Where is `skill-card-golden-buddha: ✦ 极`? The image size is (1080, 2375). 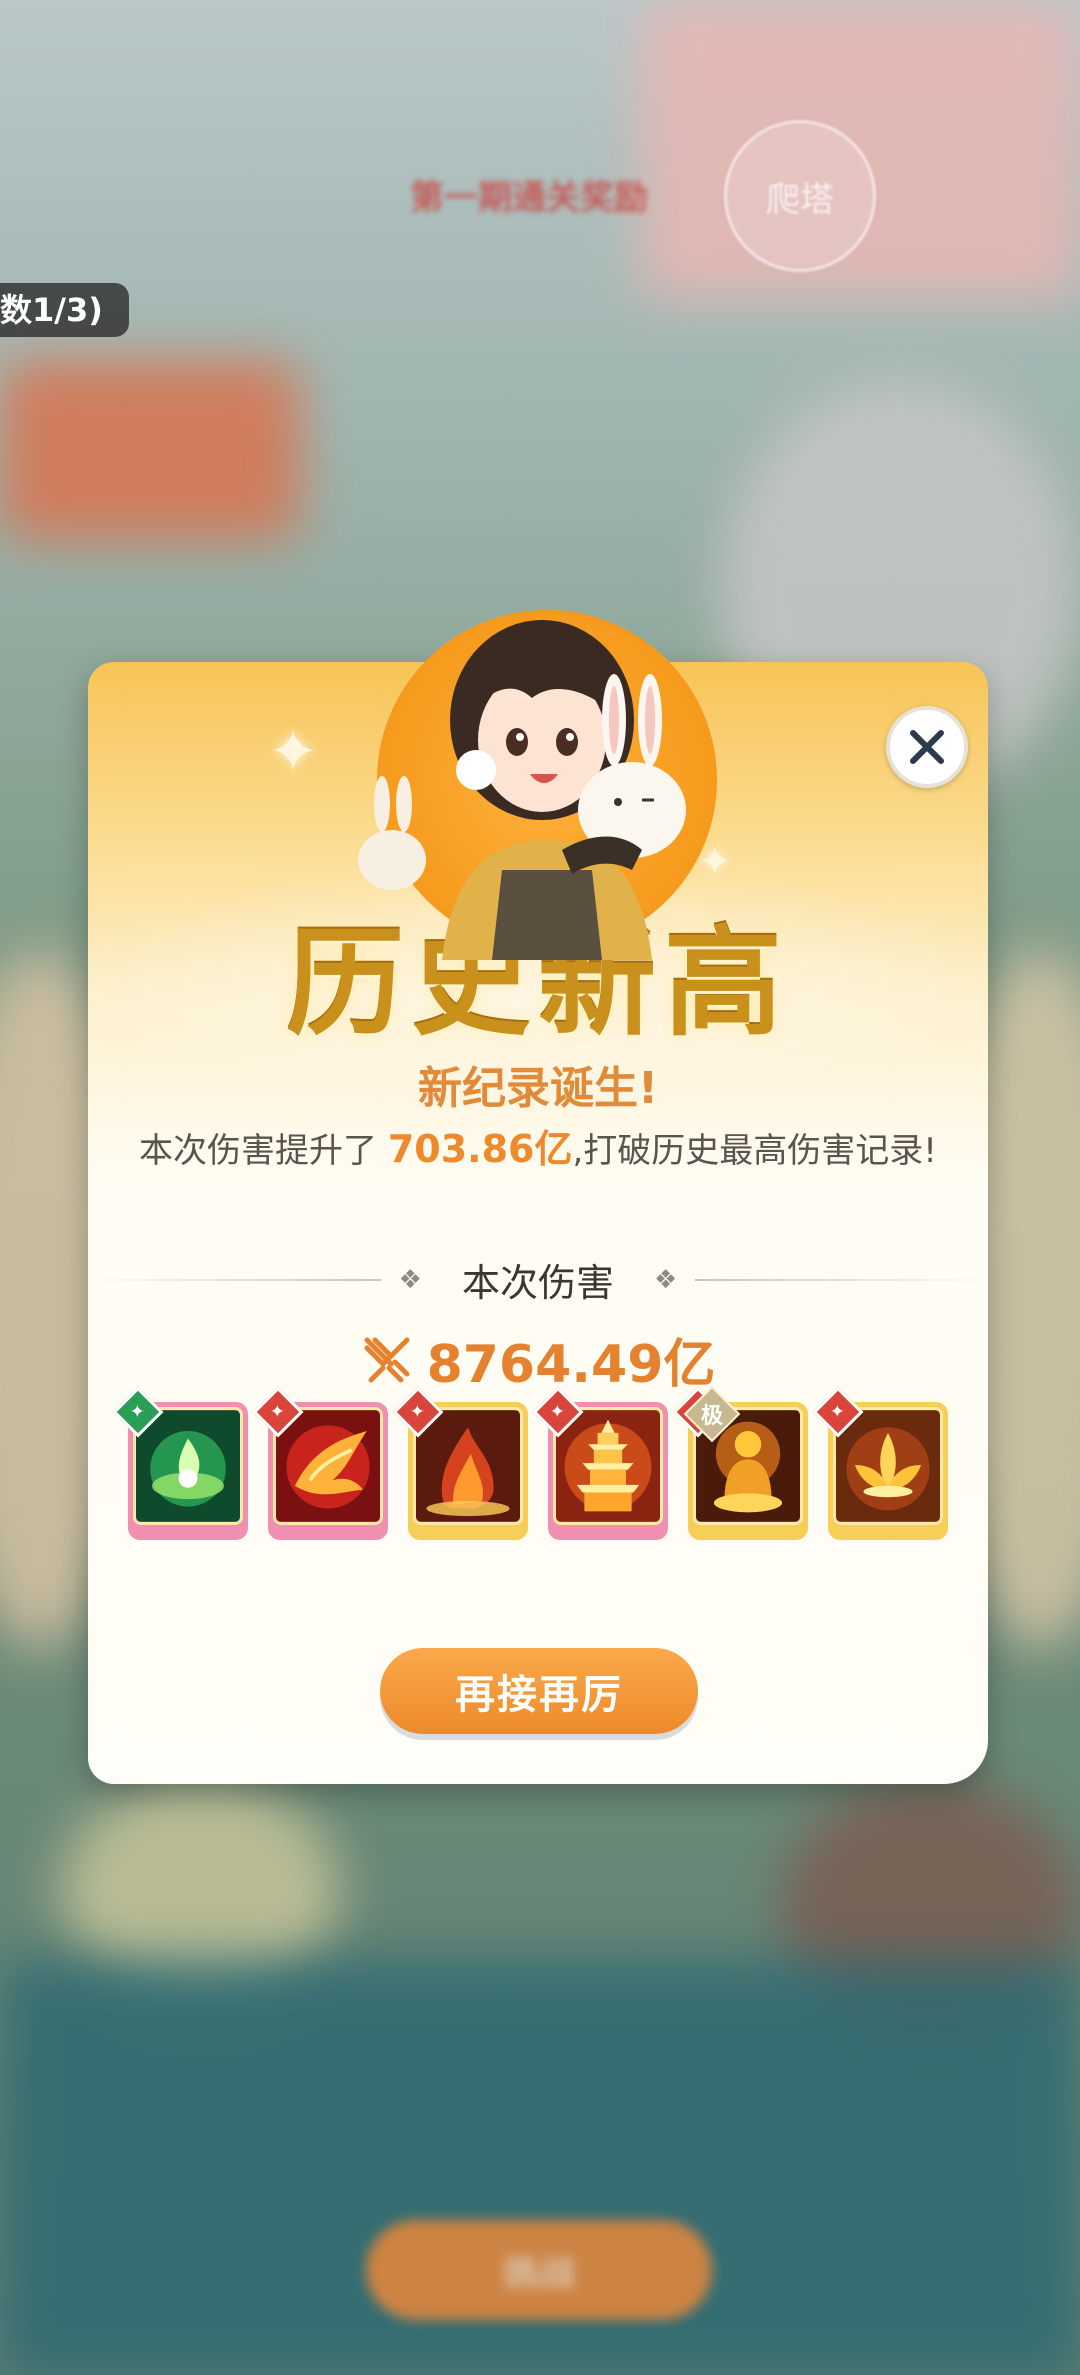 skill-card-golden-buddha: ✦ 极 is located at coordinates (740, 1462).